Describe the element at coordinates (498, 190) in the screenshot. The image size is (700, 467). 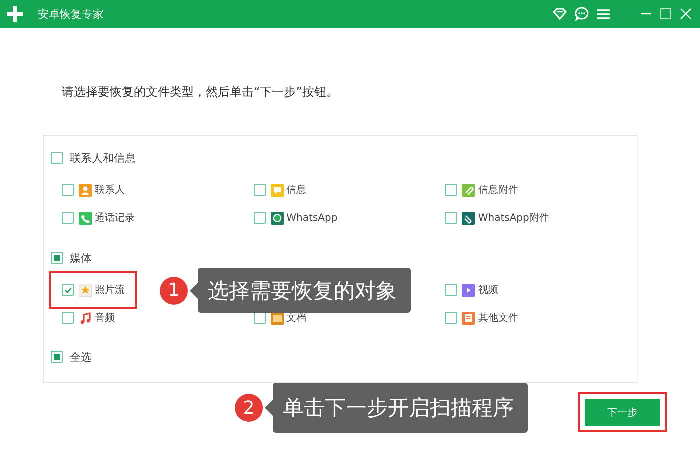
I see `file-type-label: 信息附件` at that location.